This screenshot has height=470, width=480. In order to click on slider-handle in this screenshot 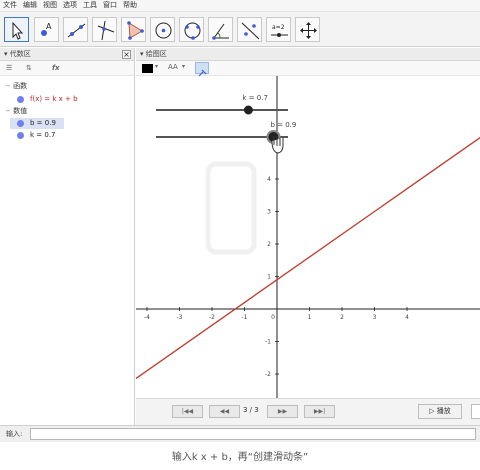, I will do `click(248, 110)`.